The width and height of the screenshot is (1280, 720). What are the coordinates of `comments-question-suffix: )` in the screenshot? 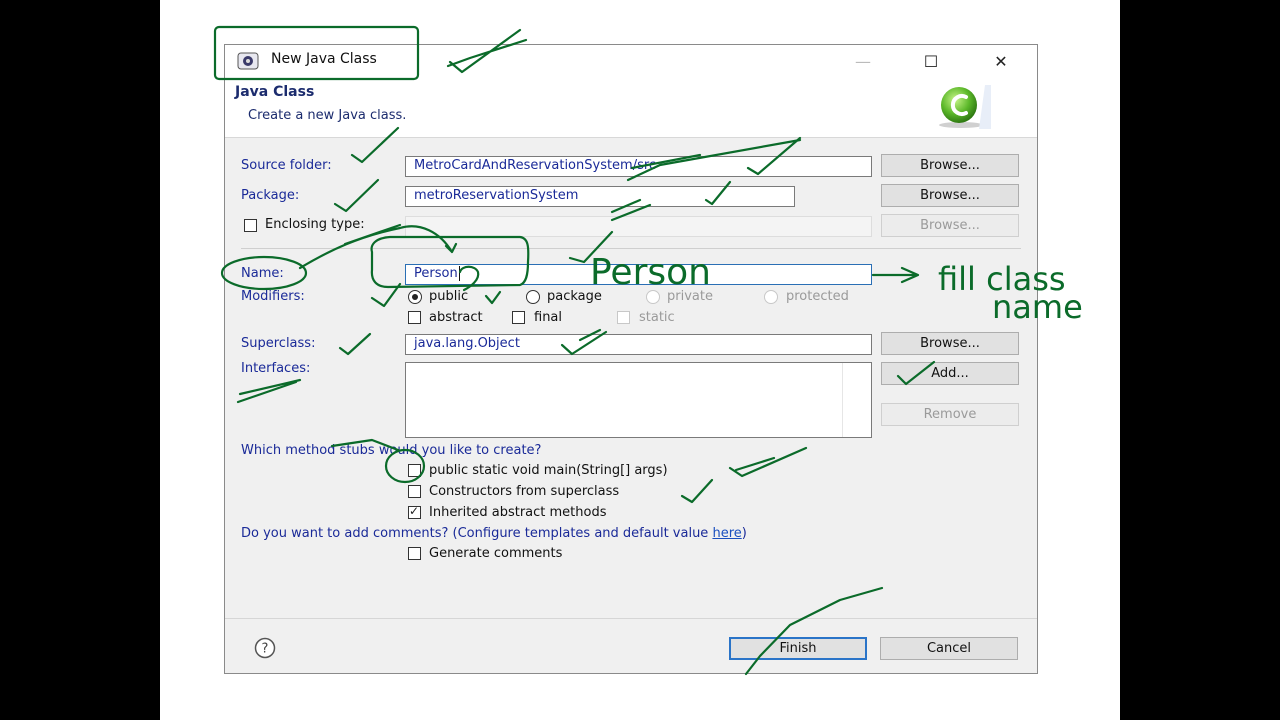 It's located at (744, 533).